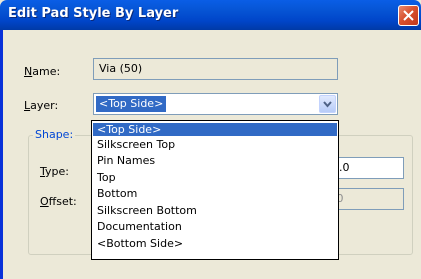 The width and height of the screenshot is (421, 279). Describe the element at coordinates (215, 104) in the screenshot. I see `layer-select: <Top Side>` at that location.